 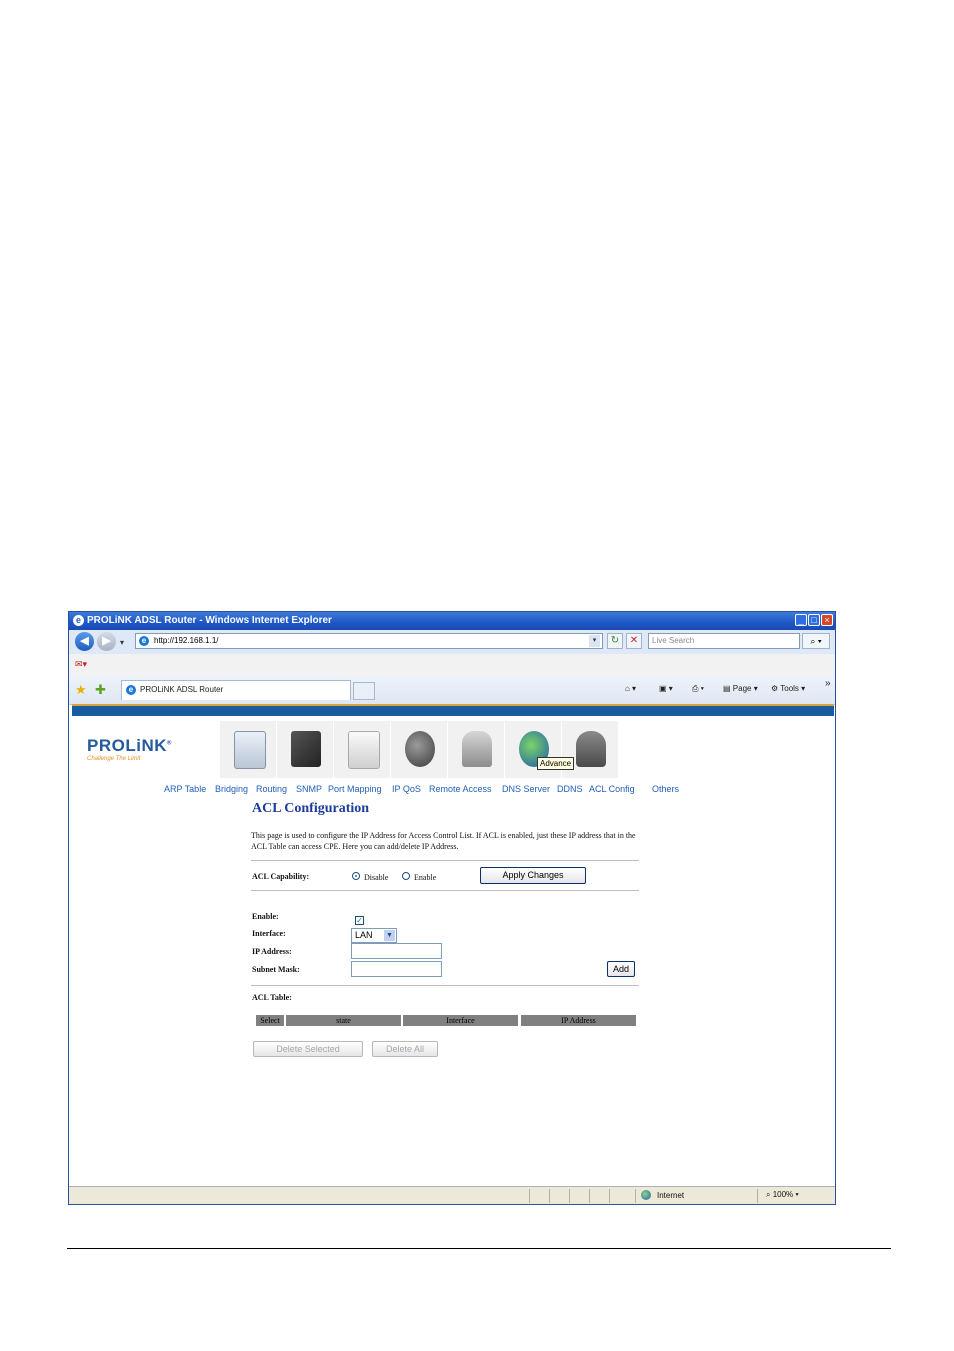 What do you see at coordinates (396, 969) in the screenshot?
I see `subnet-mask-field` at bounding box center [396, 969].